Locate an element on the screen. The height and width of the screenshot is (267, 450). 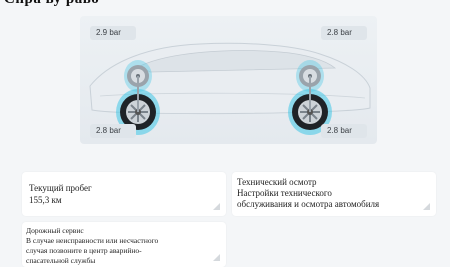
mileage-title: Текущий пробег is located at coordinates (60, 188).